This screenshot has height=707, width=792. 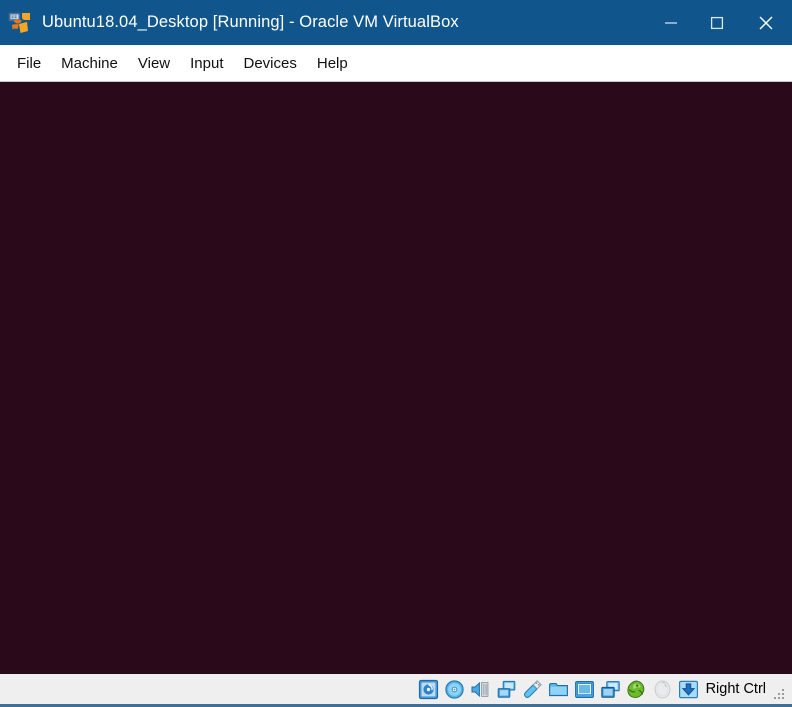 I want to click on menu-item-devices: Devices, so click(x=270, y=63).